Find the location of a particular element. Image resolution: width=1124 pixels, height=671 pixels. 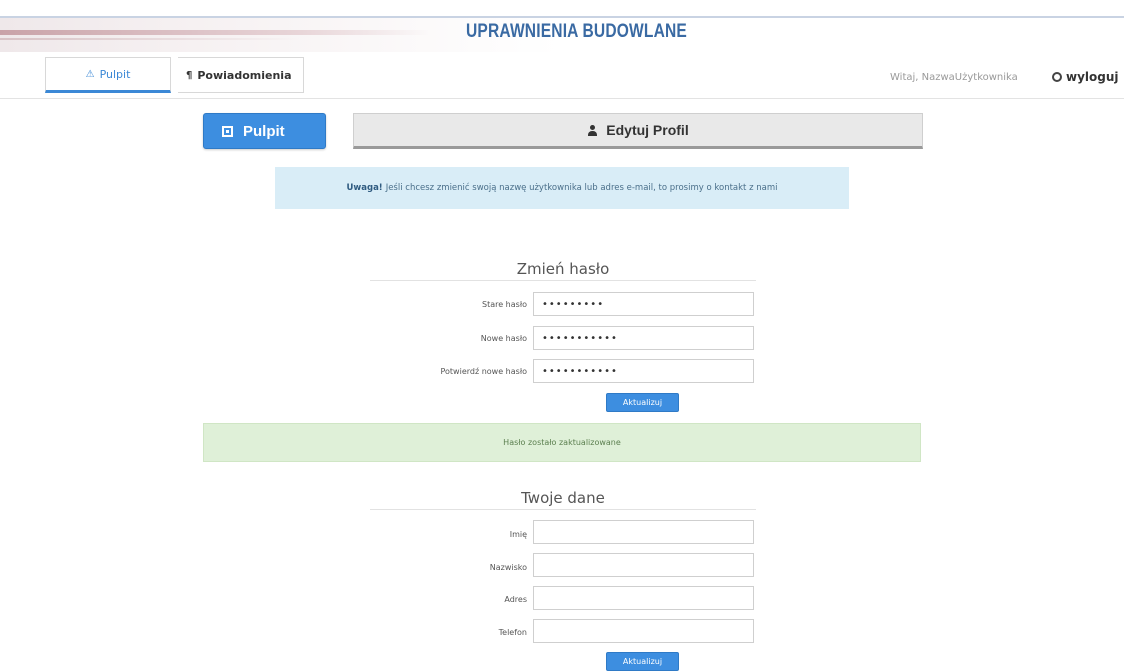

pulpit-button-label: Pulpit is located at coordinates (264, 131).